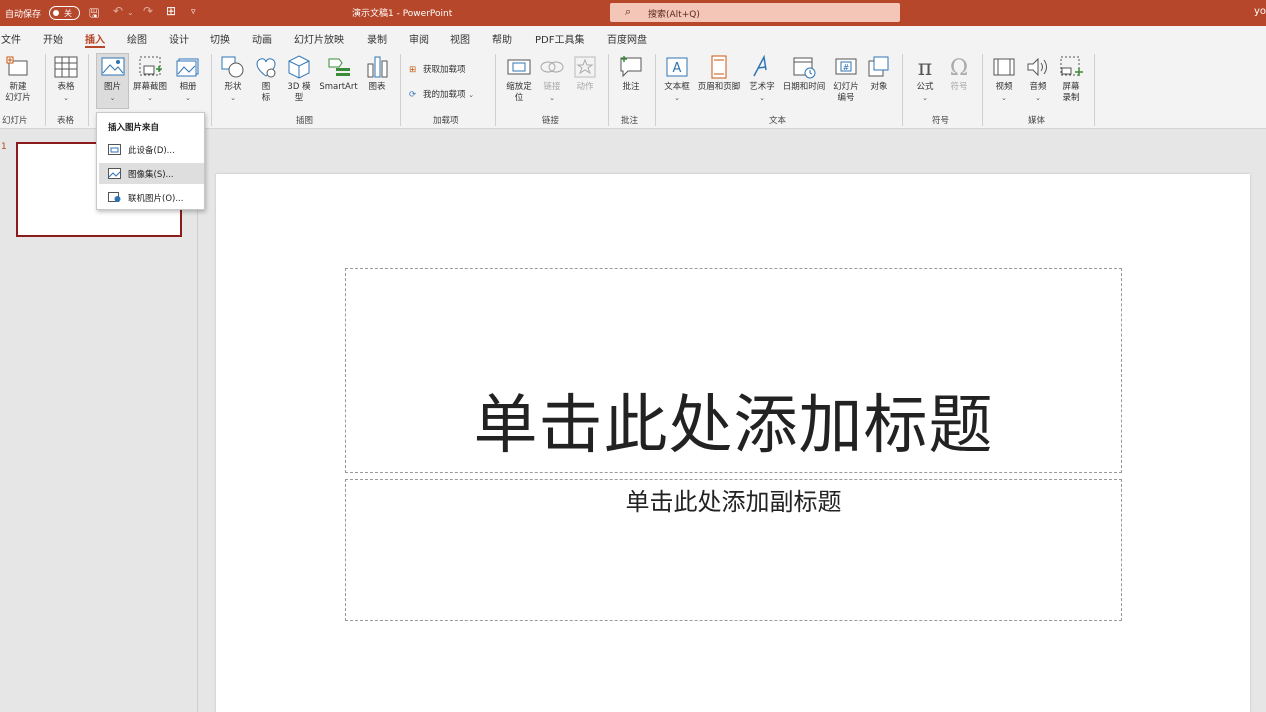 This screenshot has height=712, width=1266. I want to click on header-footer-label: 页眉和页脚, so click(719, 87).